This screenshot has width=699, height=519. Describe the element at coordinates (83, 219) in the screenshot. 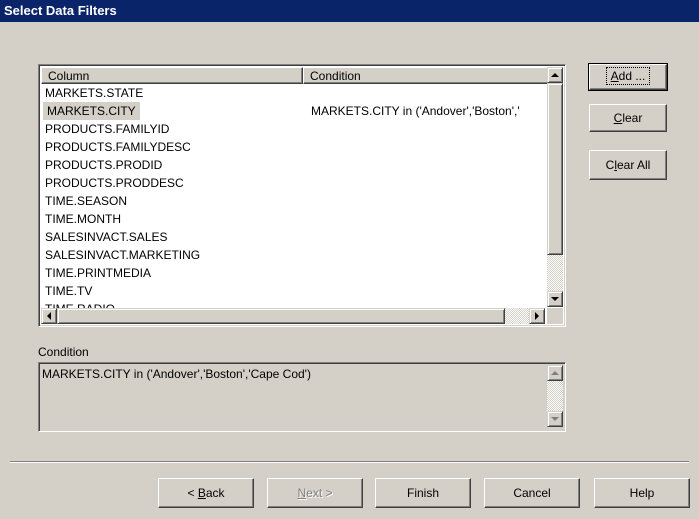

I see `column-cell: TIME.MONTH` at that location.